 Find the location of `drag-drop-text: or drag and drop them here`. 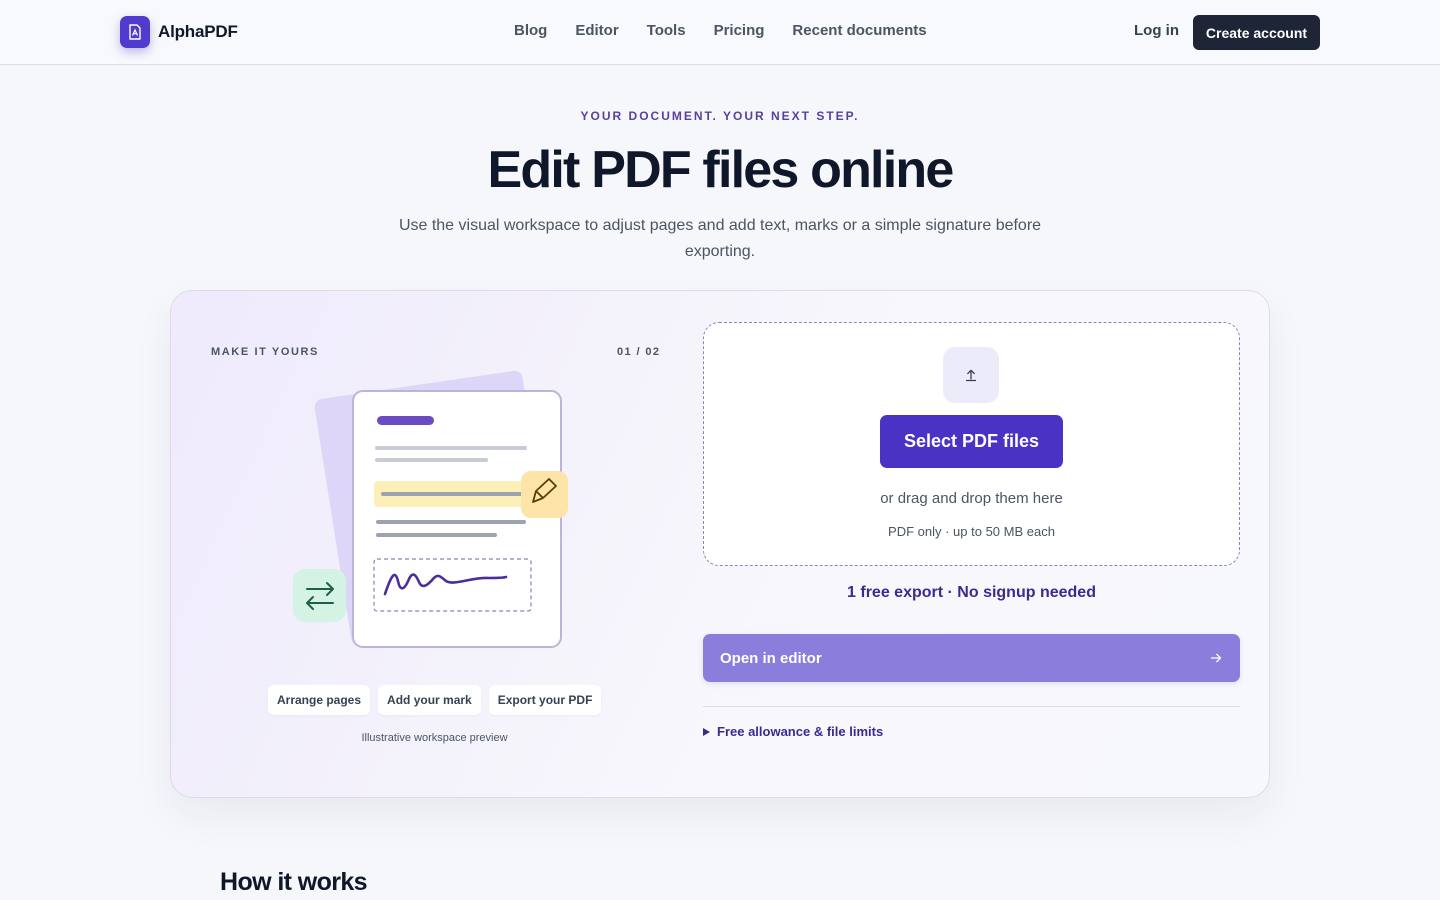

drag-drop-text: or drag and drop them here is located at coordinates (971, 498).